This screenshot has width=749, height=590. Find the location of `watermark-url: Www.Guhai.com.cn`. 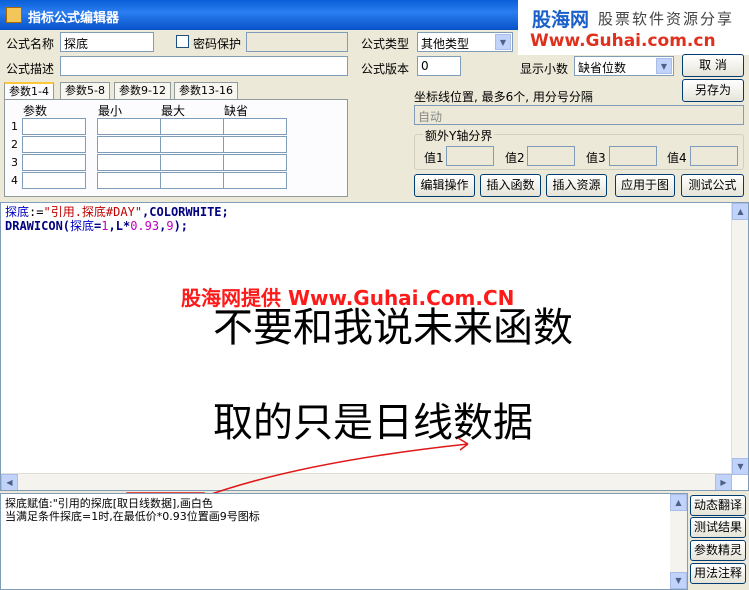

watermark-url: Www.Guhai.com.cn is located at coordinates (623, 41).